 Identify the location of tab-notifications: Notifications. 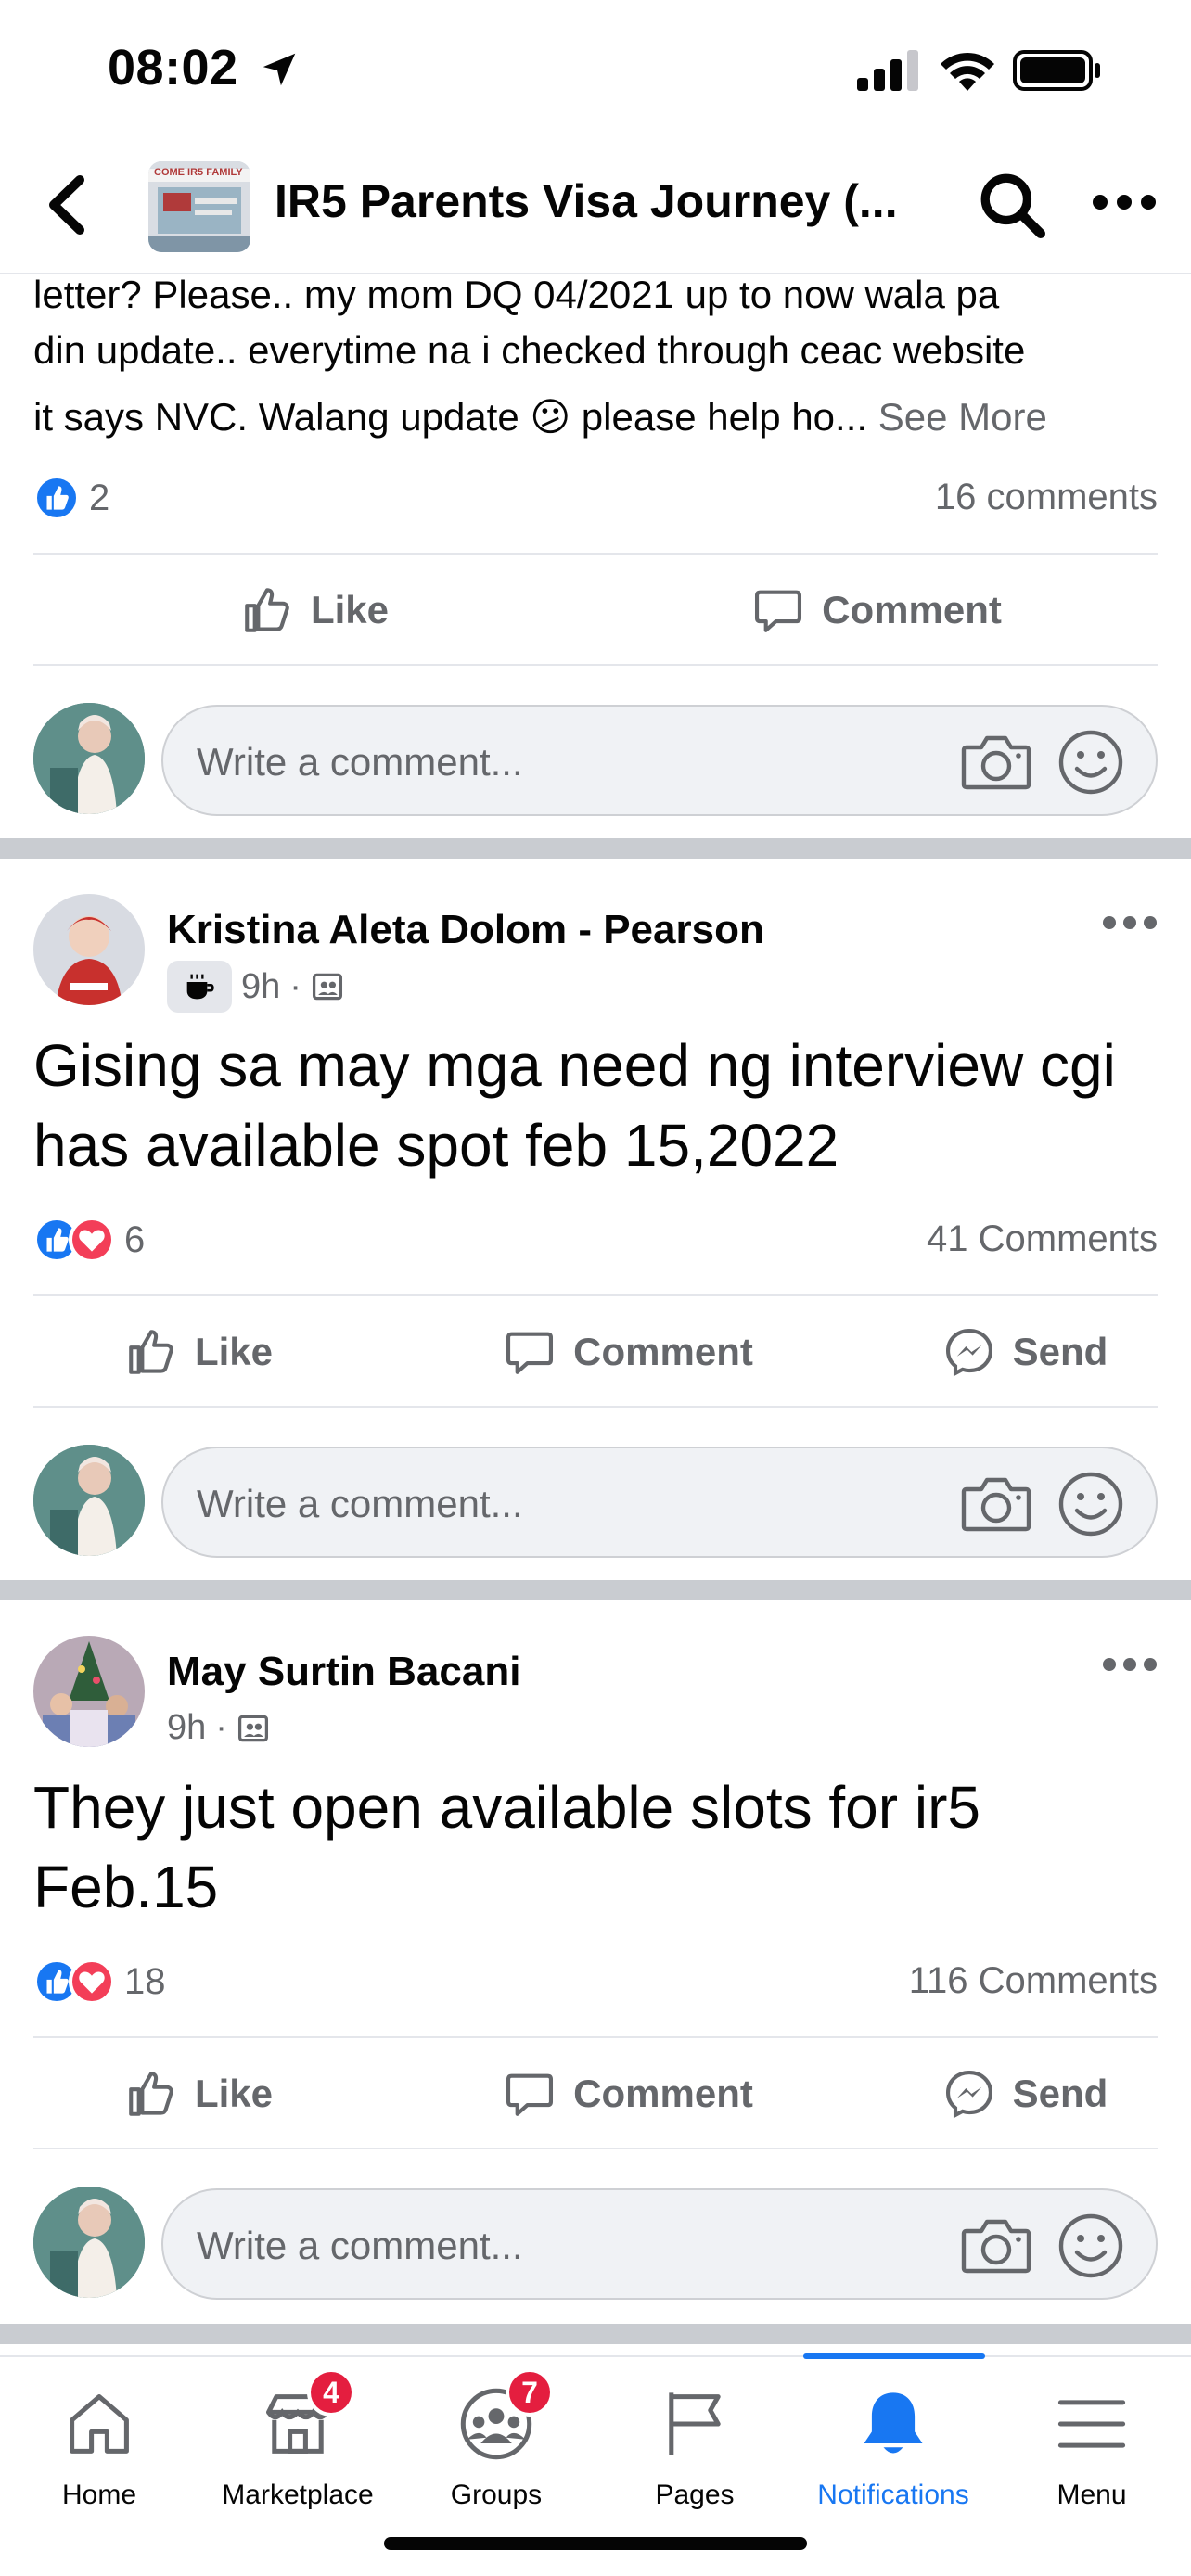
(893, 2440).